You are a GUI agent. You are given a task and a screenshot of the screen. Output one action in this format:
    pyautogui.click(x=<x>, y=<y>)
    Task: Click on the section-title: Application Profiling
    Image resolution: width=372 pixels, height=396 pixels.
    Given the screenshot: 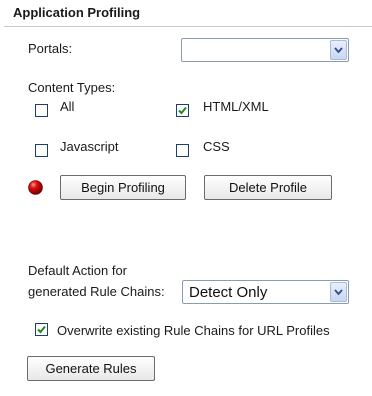 What is the action you would take?
    pyautogui.click(x=77, y=12)
    